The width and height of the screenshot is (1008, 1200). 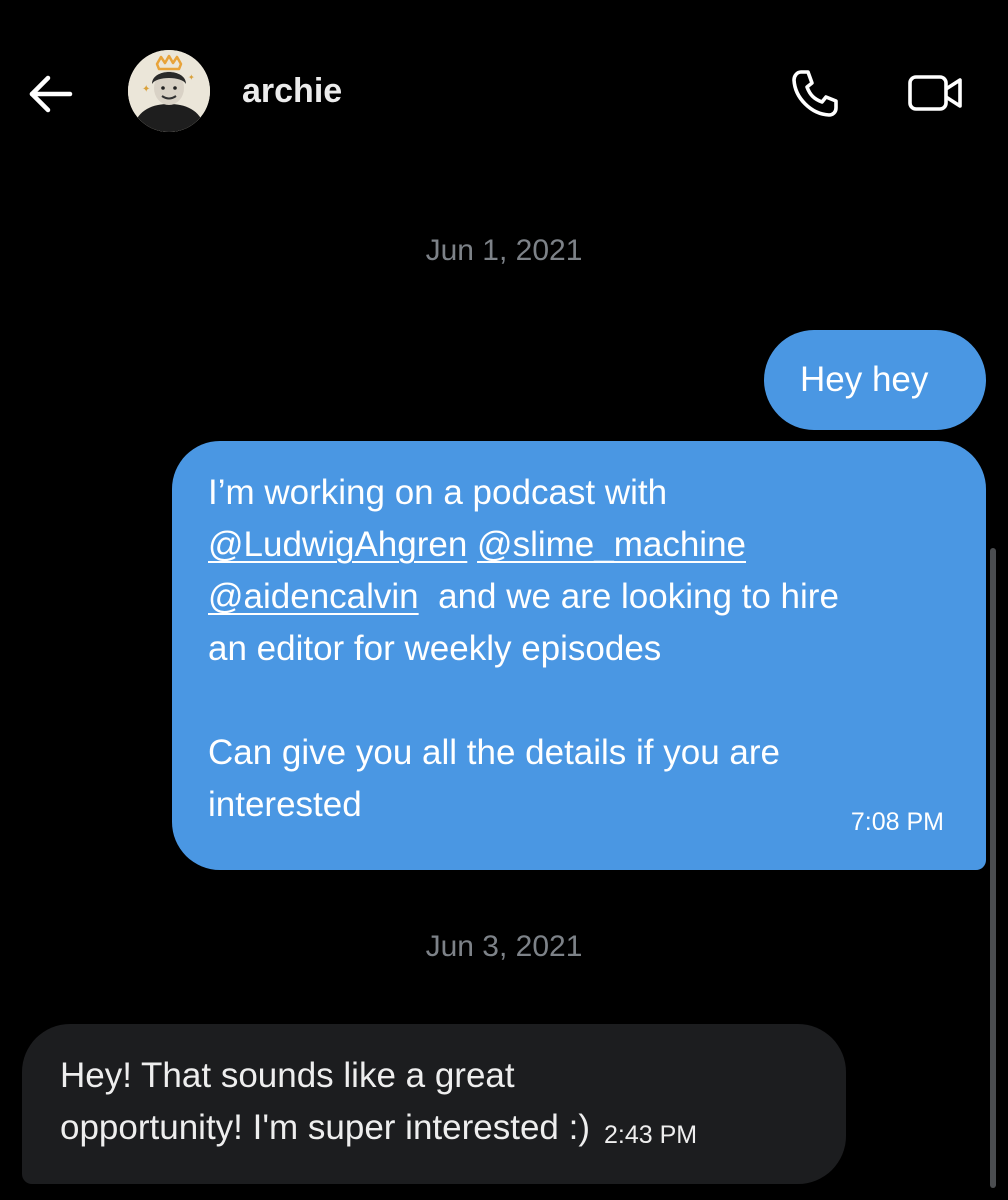 What do you see at coordinates (864, 379) in the screenshot?
I see `message-text: Hey hey` at bounding box center [864, 379].